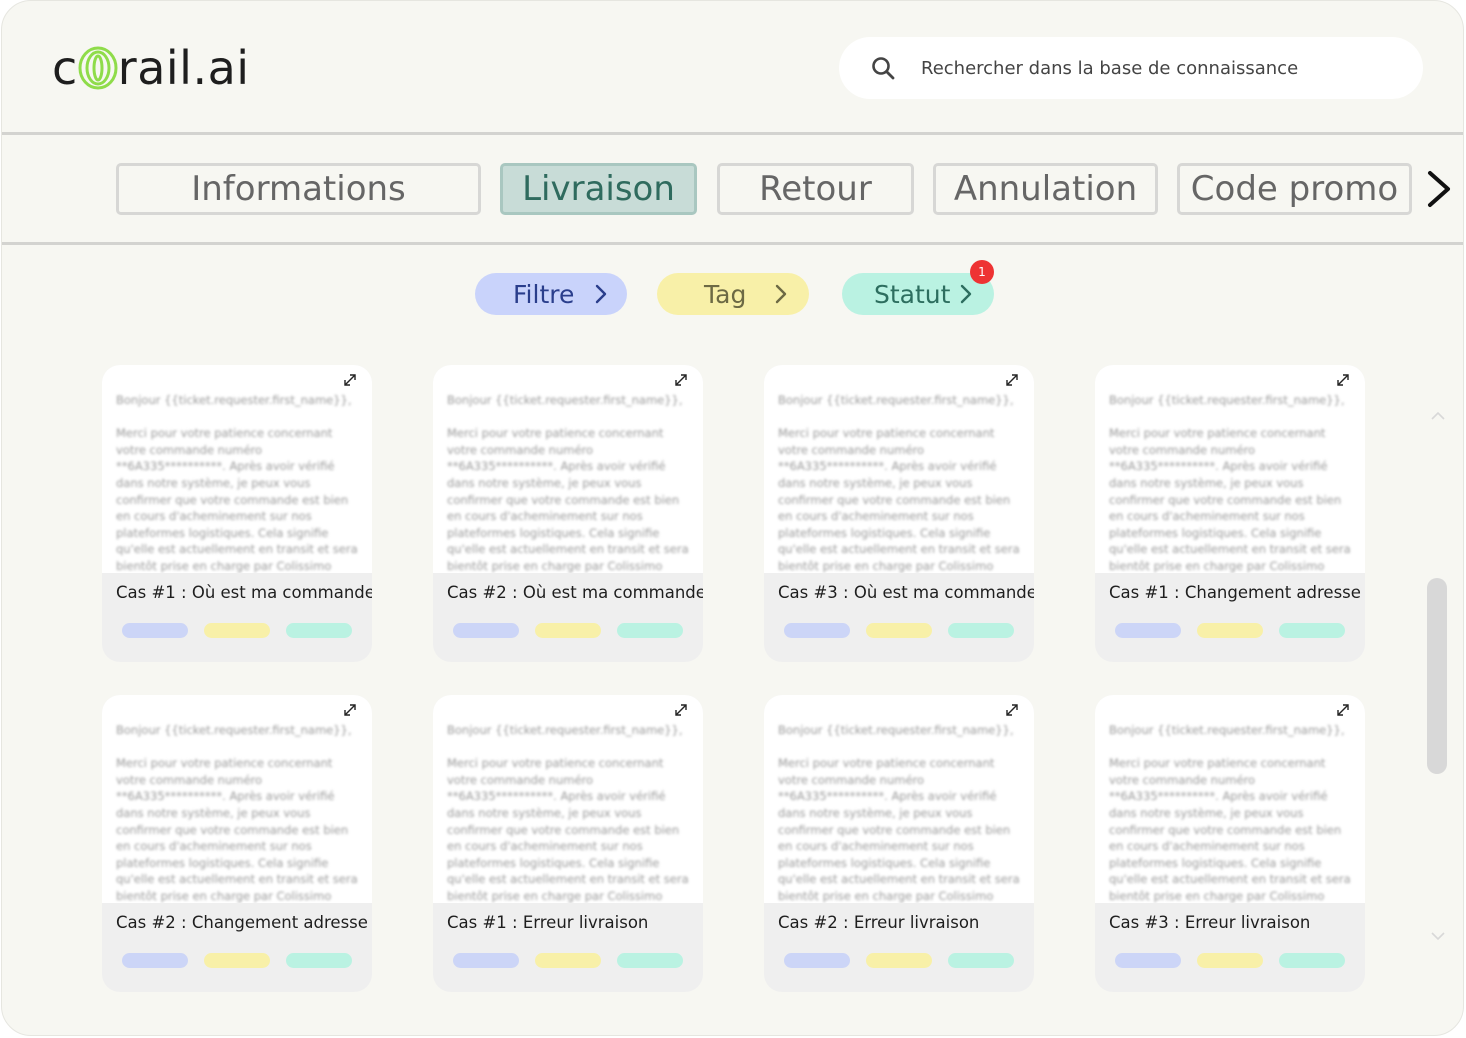 The width and height of the screenshot is (1466, 1038). Describe the element at coordinates (1437, 676) in the screenshot. I see `scrollbar-thumb` at that location.